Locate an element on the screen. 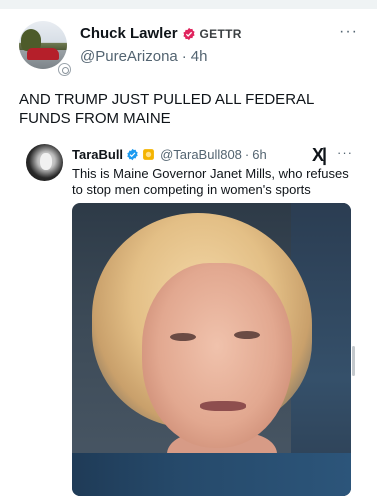  top-divider is located at coordinates (188, 4).